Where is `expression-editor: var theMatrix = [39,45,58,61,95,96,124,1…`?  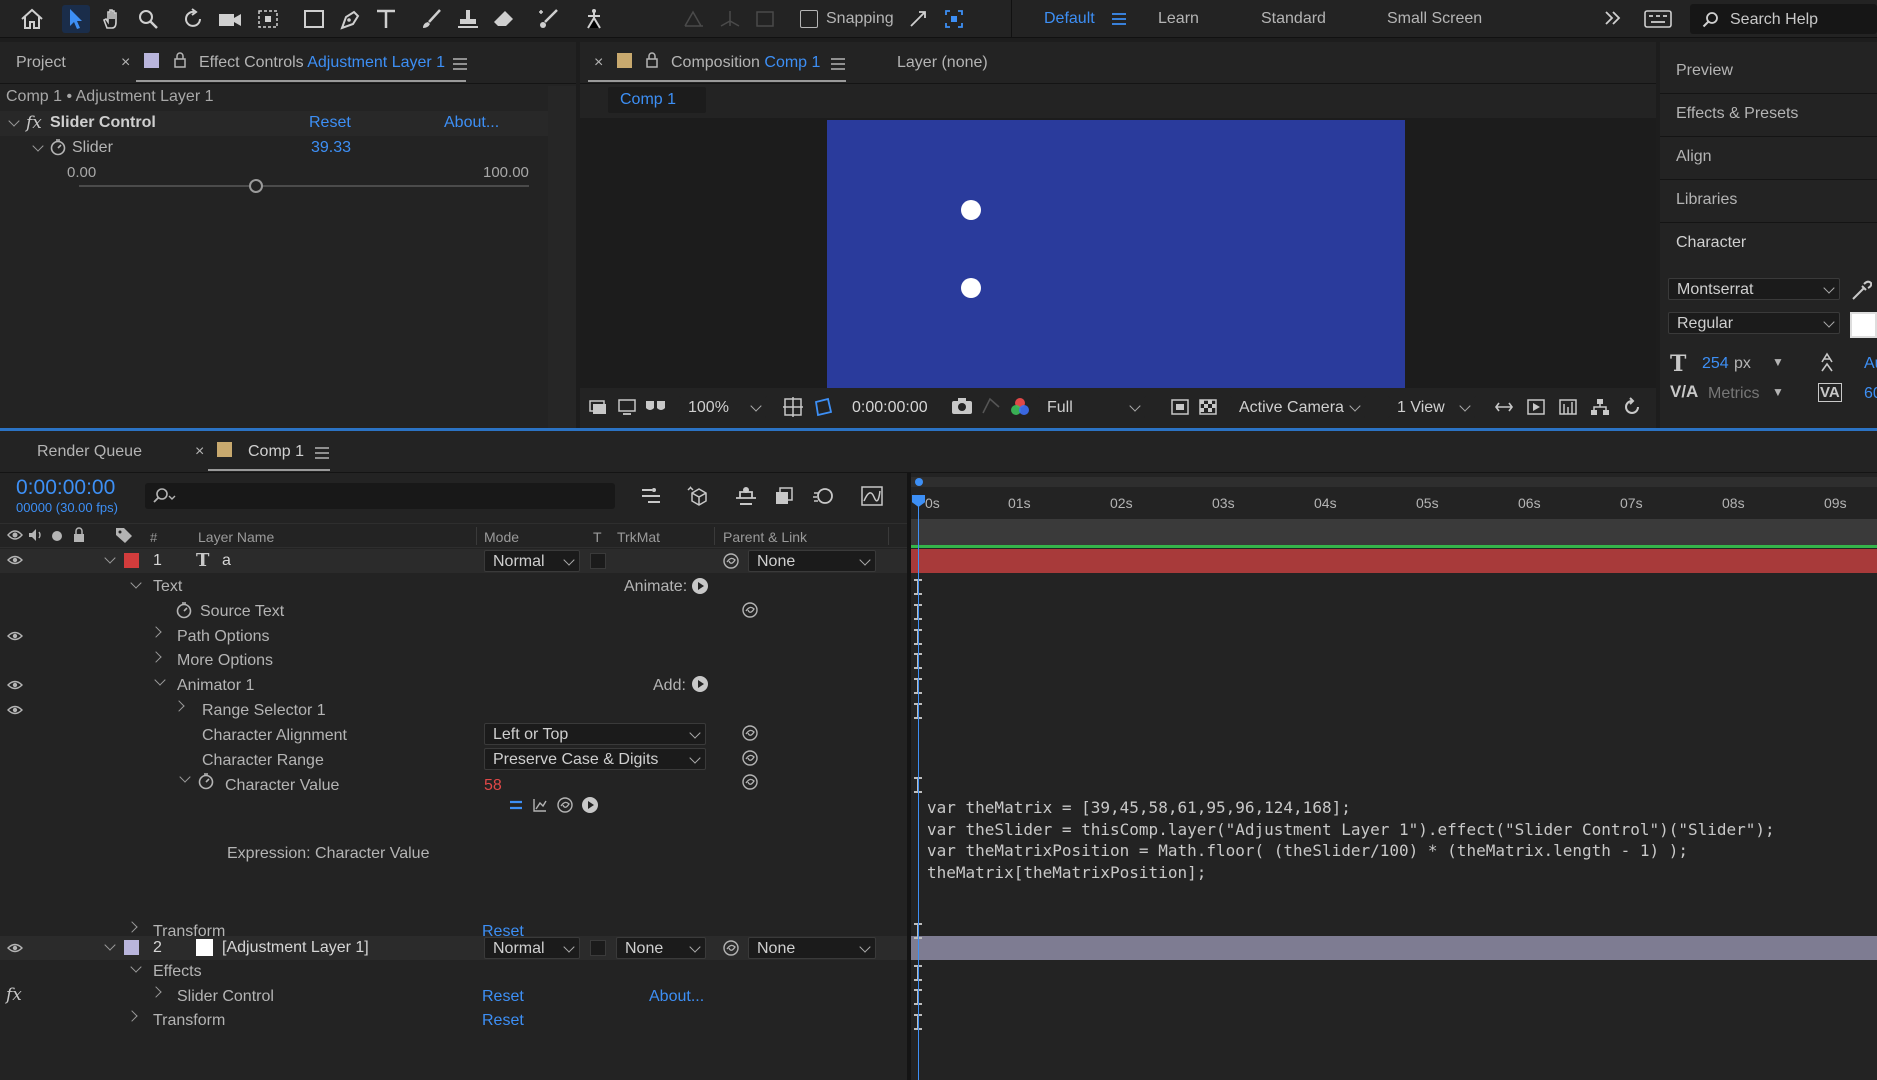
expression-editor: var theMatrix = [39,45,58,61,95,96,124,1… is located at coordinates (1399, 840).